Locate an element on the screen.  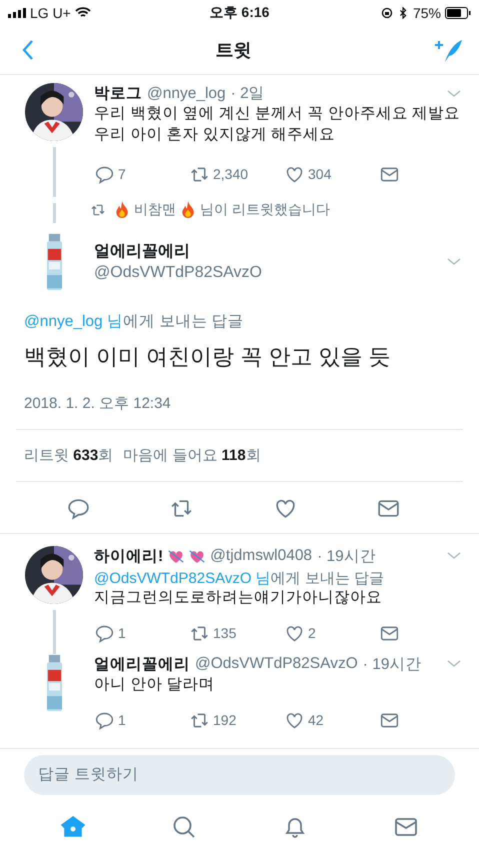
stat-text: 마음에 들어요 118회 is located at coordinates (192, 455).